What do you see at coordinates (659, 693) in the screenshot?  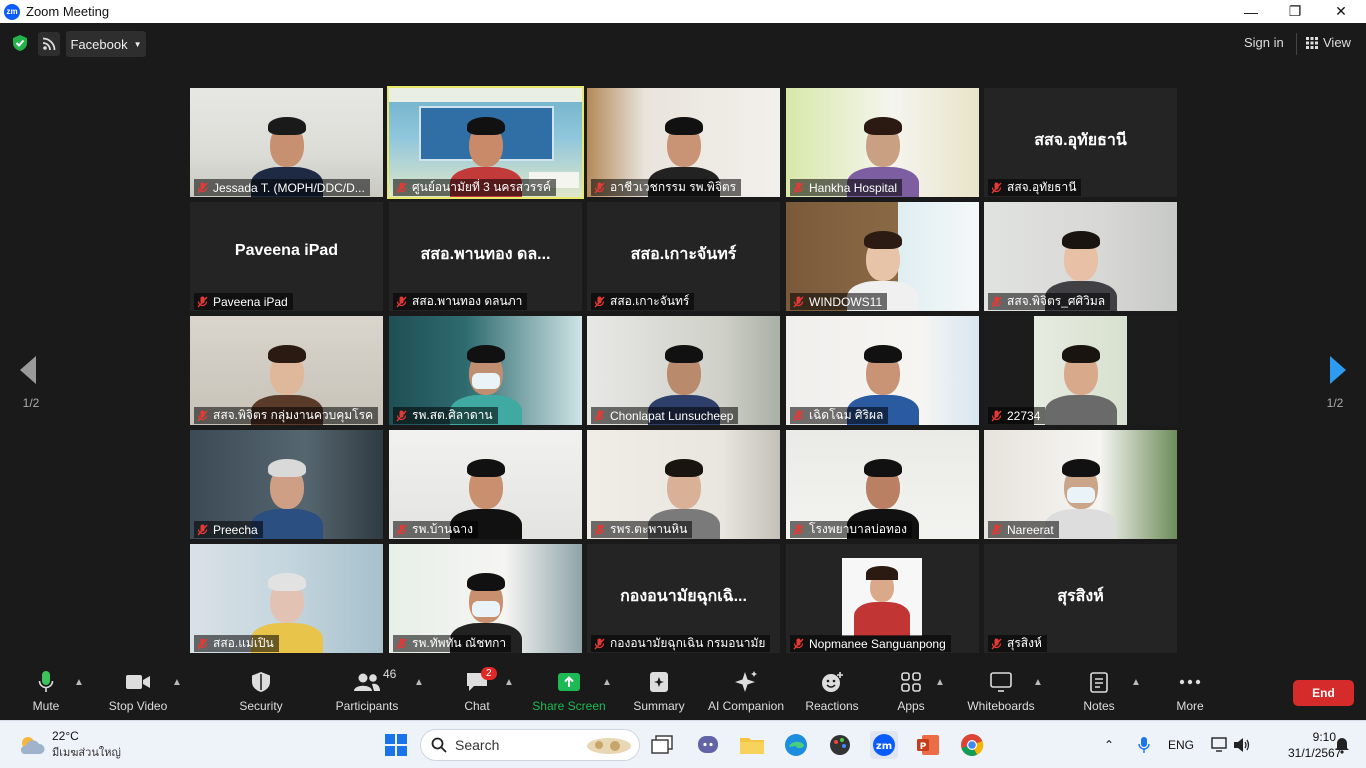 I see `summary-button: Summary` at bounding box center [659, 693].